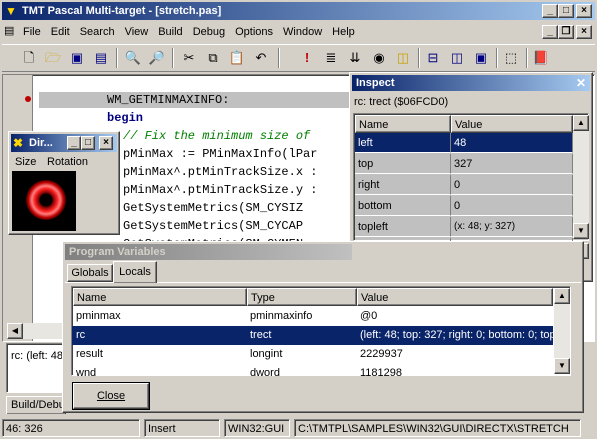 This screenshot has width=597, height=439. What do you see at coordinates (302, 297) in the screenshot?
I see `var-col-type: Type` at bounding box center [302, 297].